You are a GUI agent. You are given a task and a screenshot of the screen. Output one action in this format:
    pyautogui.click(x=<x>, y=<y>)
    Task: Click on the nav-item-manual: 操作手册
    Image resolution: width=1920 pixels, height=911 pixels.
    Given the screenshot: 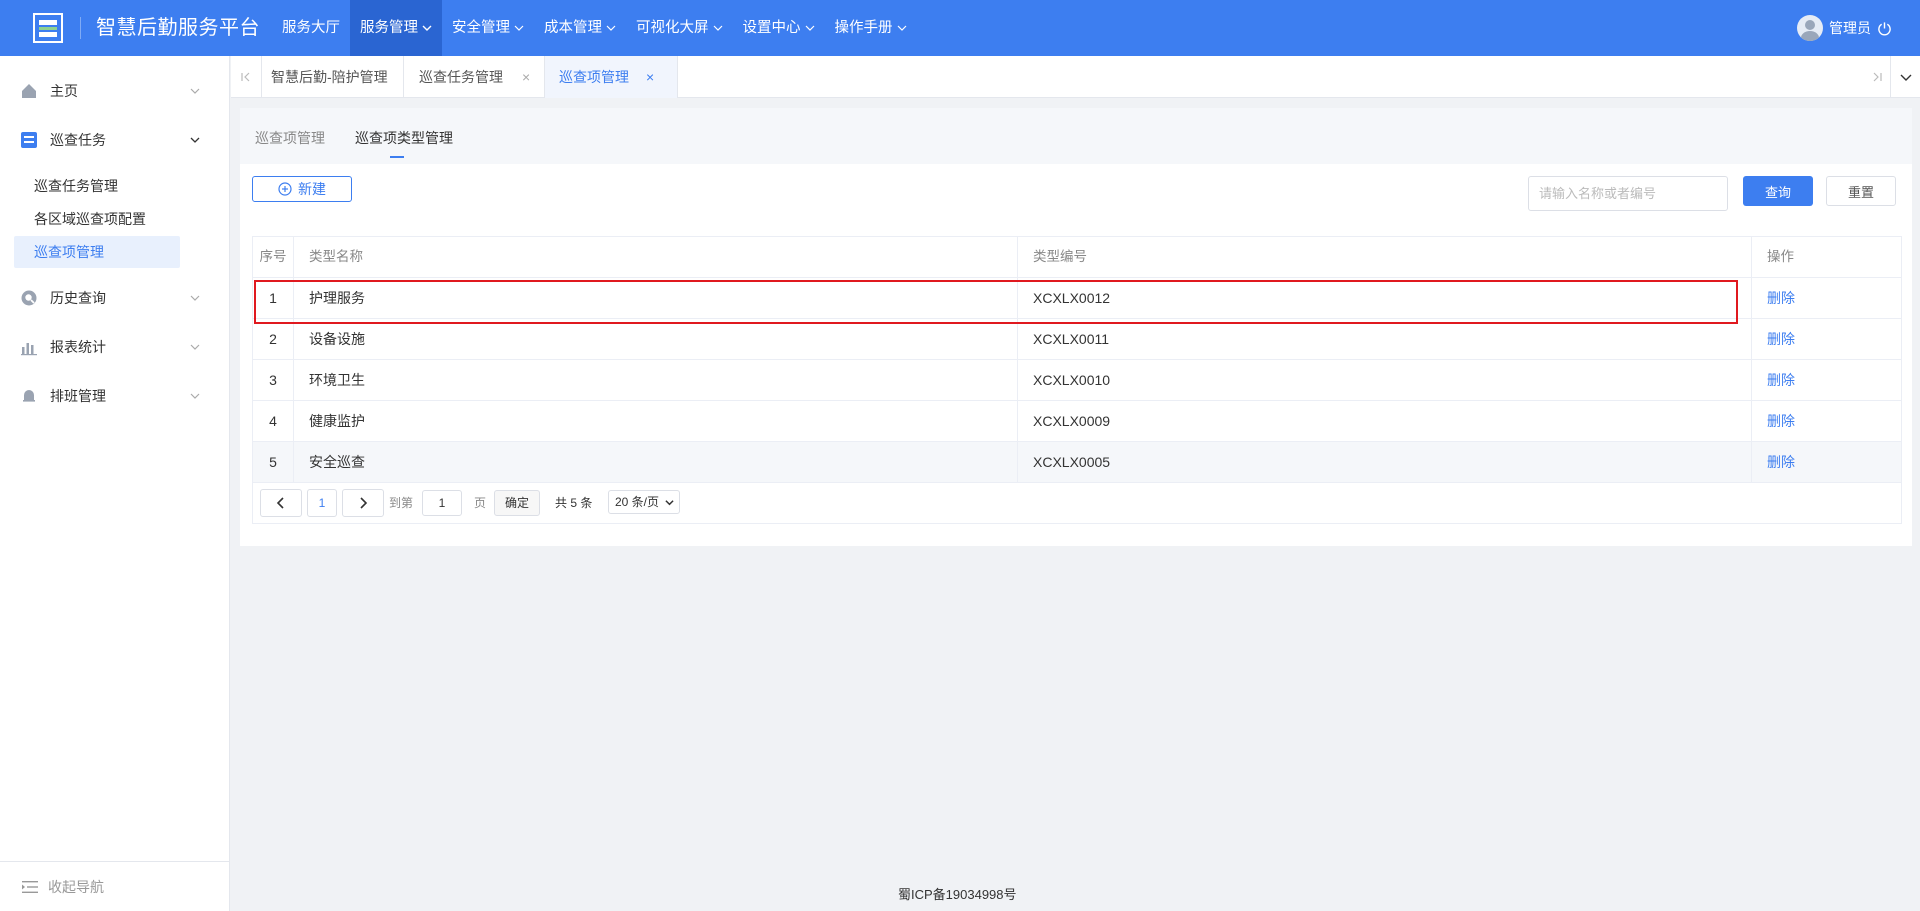 What is the action you would take?
    pyautogui.click(x=871, y=28)
    